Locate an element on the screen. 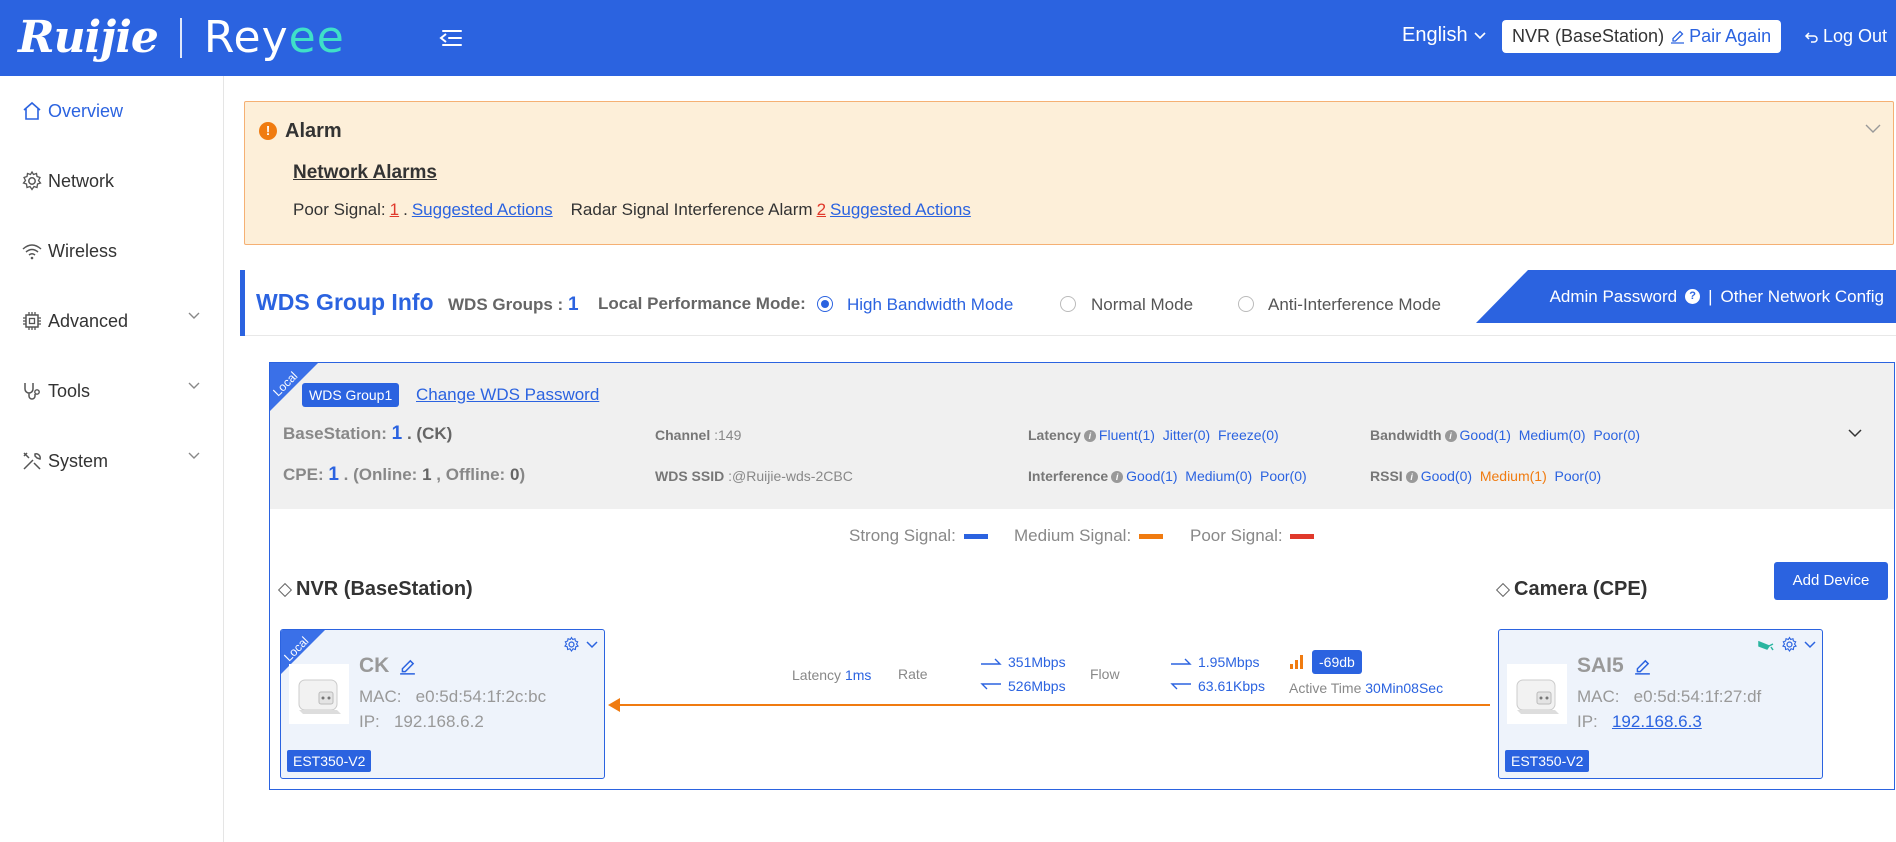 This screenshot has width=1896, height=842. wds-group-name: WDS Group1 is located at coordinates (351, 395).